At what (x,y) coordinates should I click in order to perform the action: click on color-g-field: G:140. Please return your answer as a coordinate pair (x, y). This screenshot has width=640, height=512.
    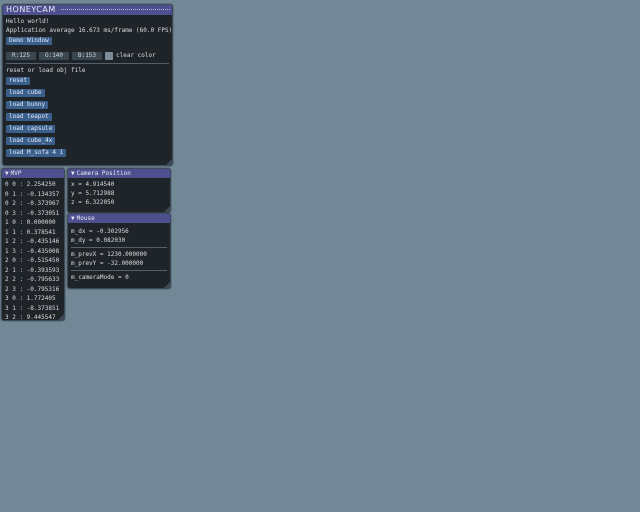
    Looking at the image, I should click on (54, 55).